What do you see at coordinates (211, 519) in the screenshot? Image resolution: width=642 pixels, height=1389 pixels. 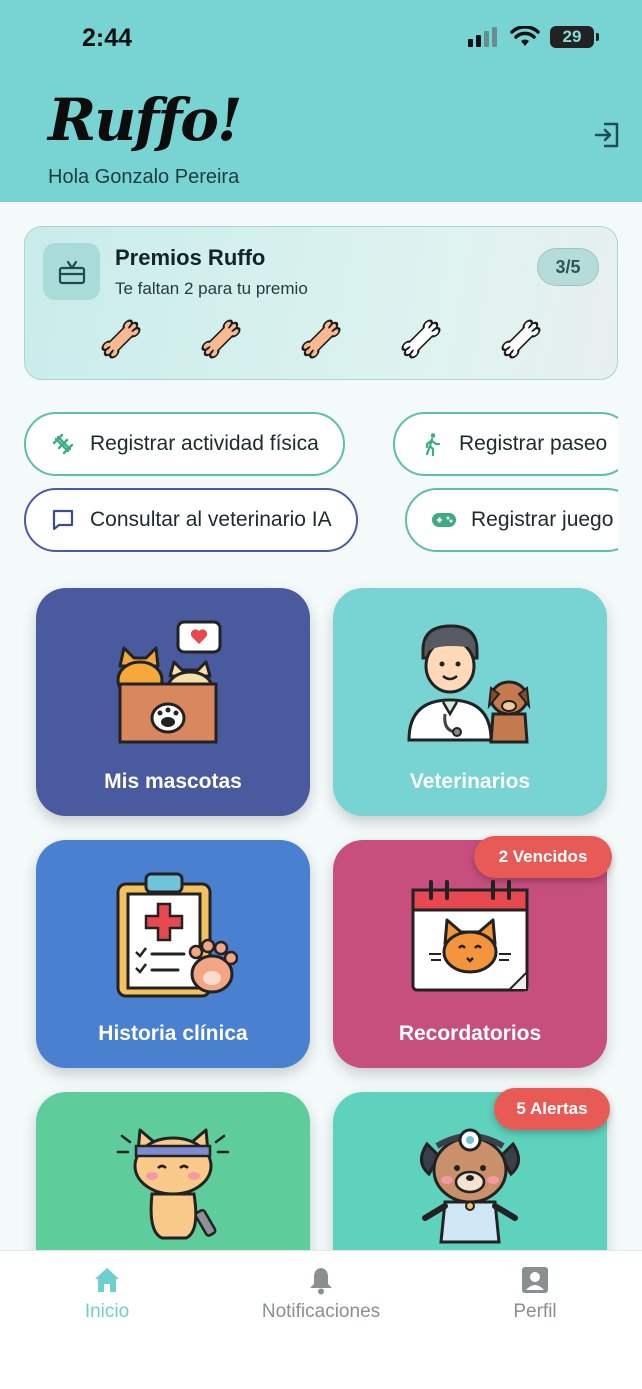 I see `chip-label: Consultar al veterinario IA` at bounding box center [211, 519].